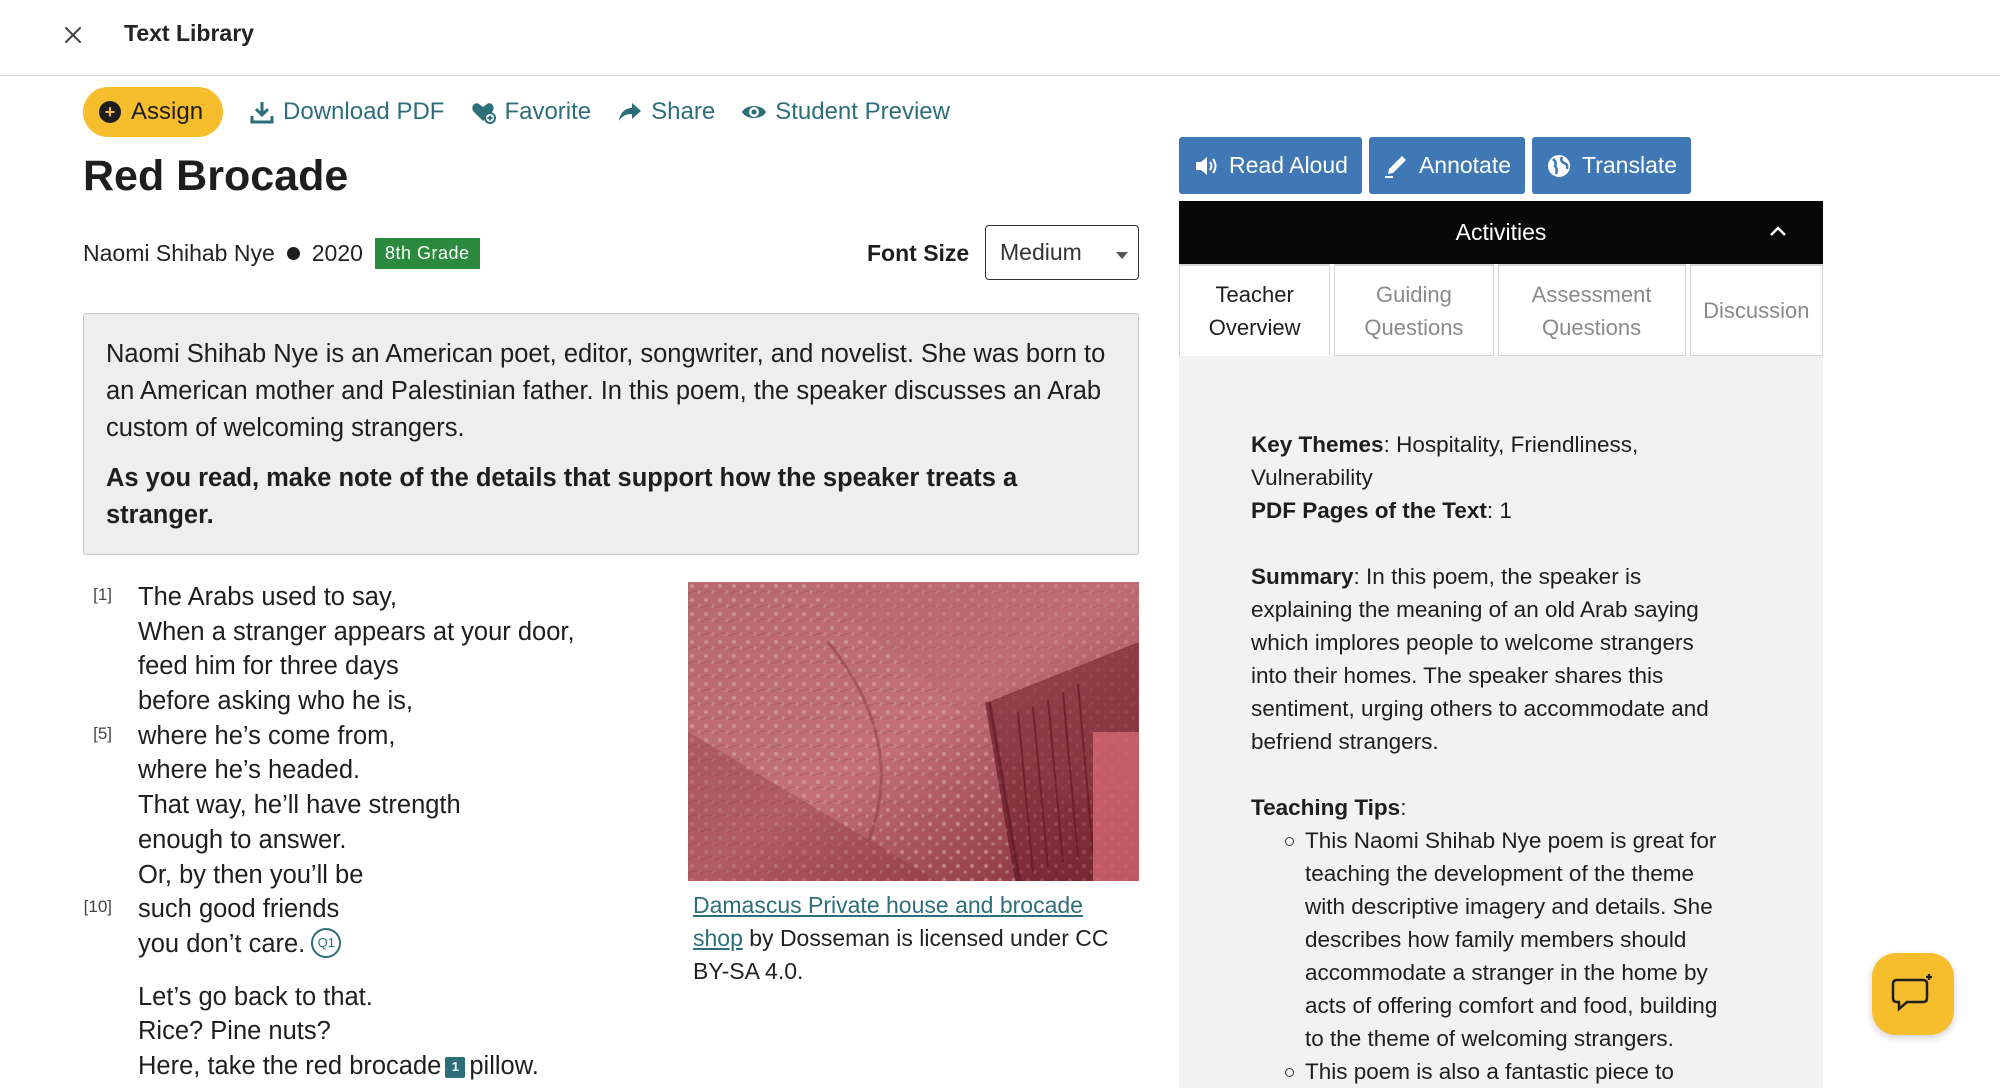  What do you see at coordinates (1559, 165) in the screenshot?
I see `globe-icon` at bounding box center [1559, 165].